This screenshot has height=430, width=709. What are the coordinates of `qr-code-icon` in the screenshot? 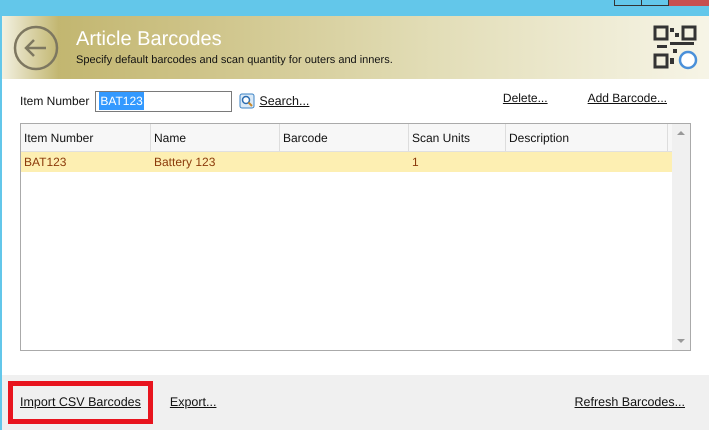 It's located at (676, 47).